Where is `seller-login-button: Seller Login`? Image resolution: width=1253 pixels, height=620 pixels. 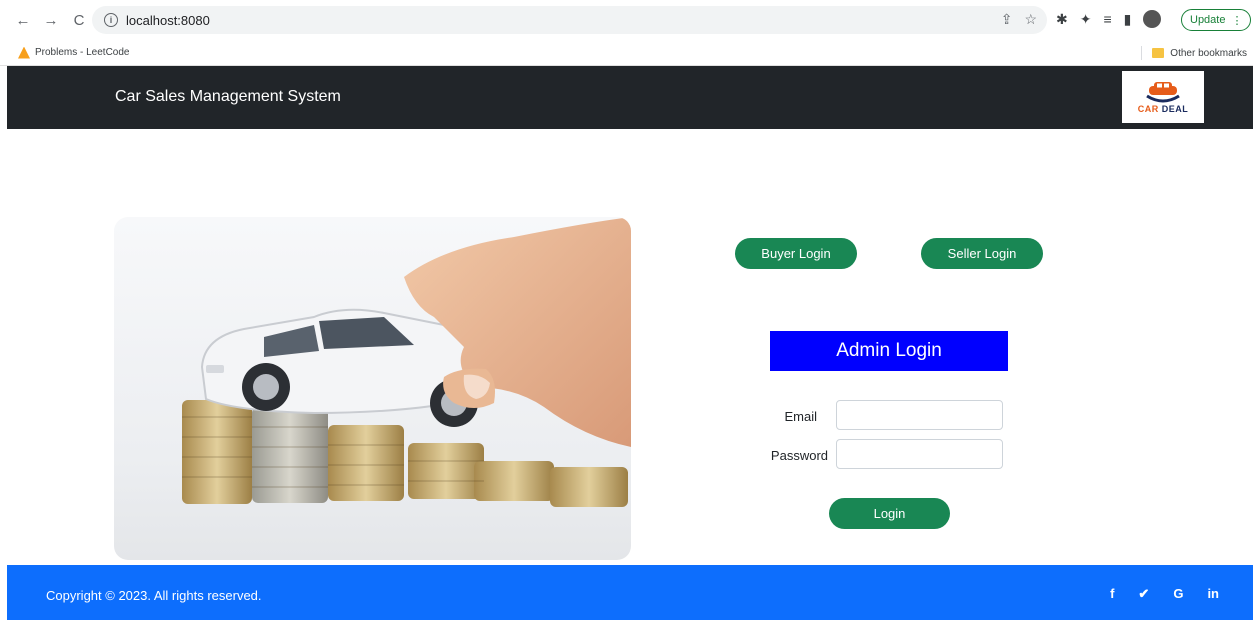 seller-login-button: Seller Login is located at coordinates (982, 253).